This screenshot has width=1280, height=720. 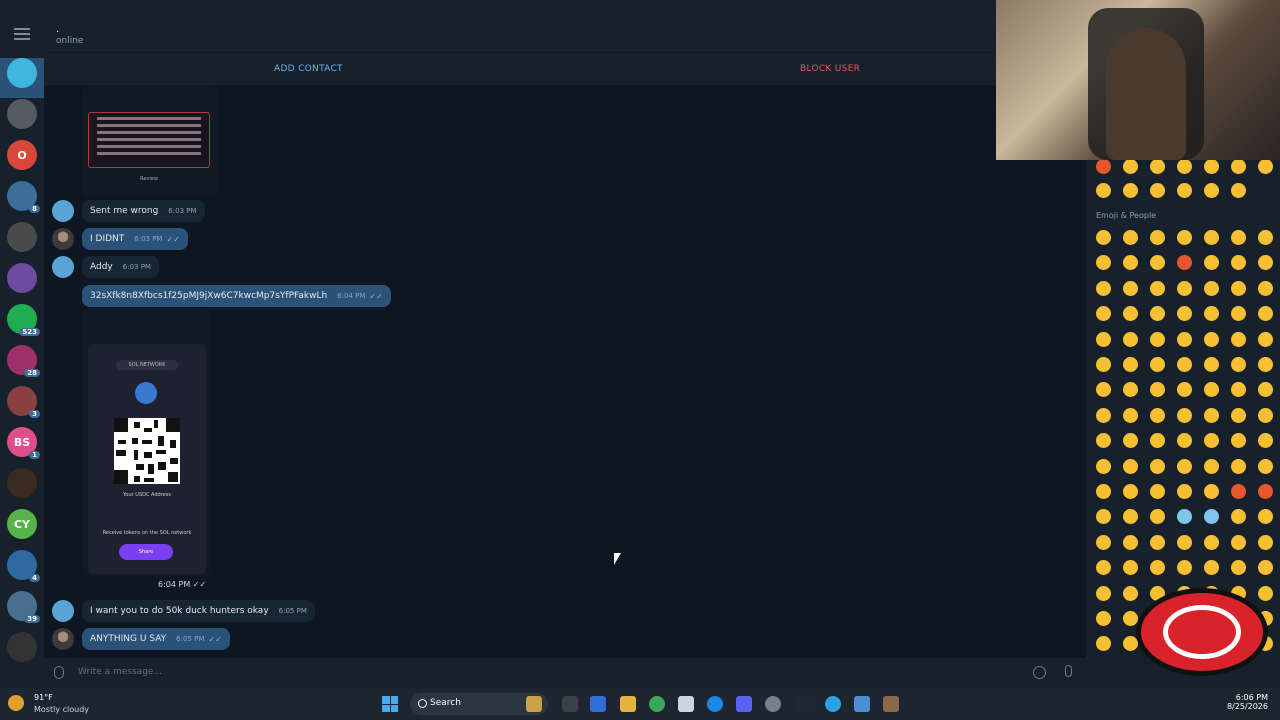 What do you see at coordinates (23, 443) in the screenshot?
I see `chat-avatar: BS 1` at bounding box center [23, 443].